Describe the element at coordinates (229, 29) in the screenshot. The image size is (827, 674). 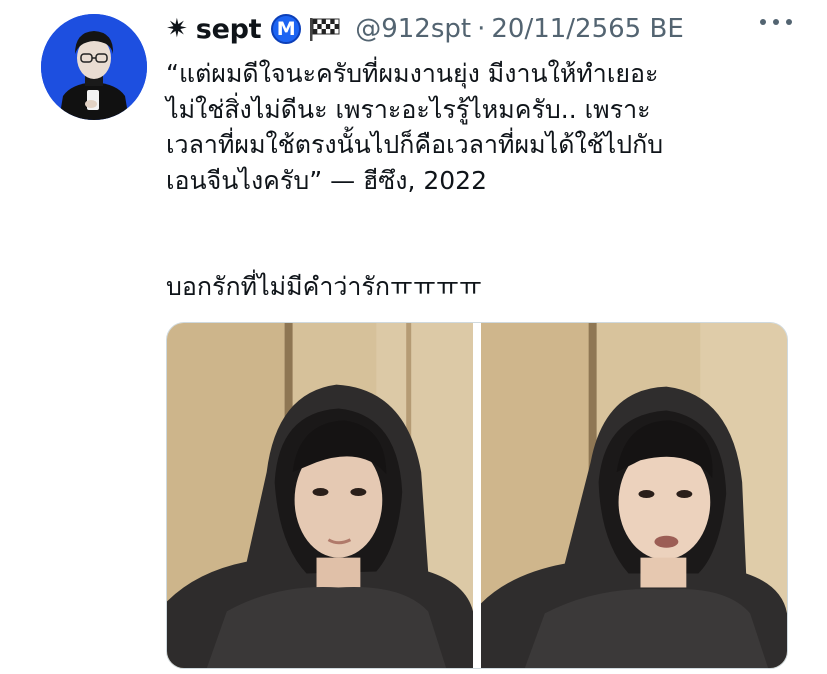
I see `author-display-name: sept` at that location.